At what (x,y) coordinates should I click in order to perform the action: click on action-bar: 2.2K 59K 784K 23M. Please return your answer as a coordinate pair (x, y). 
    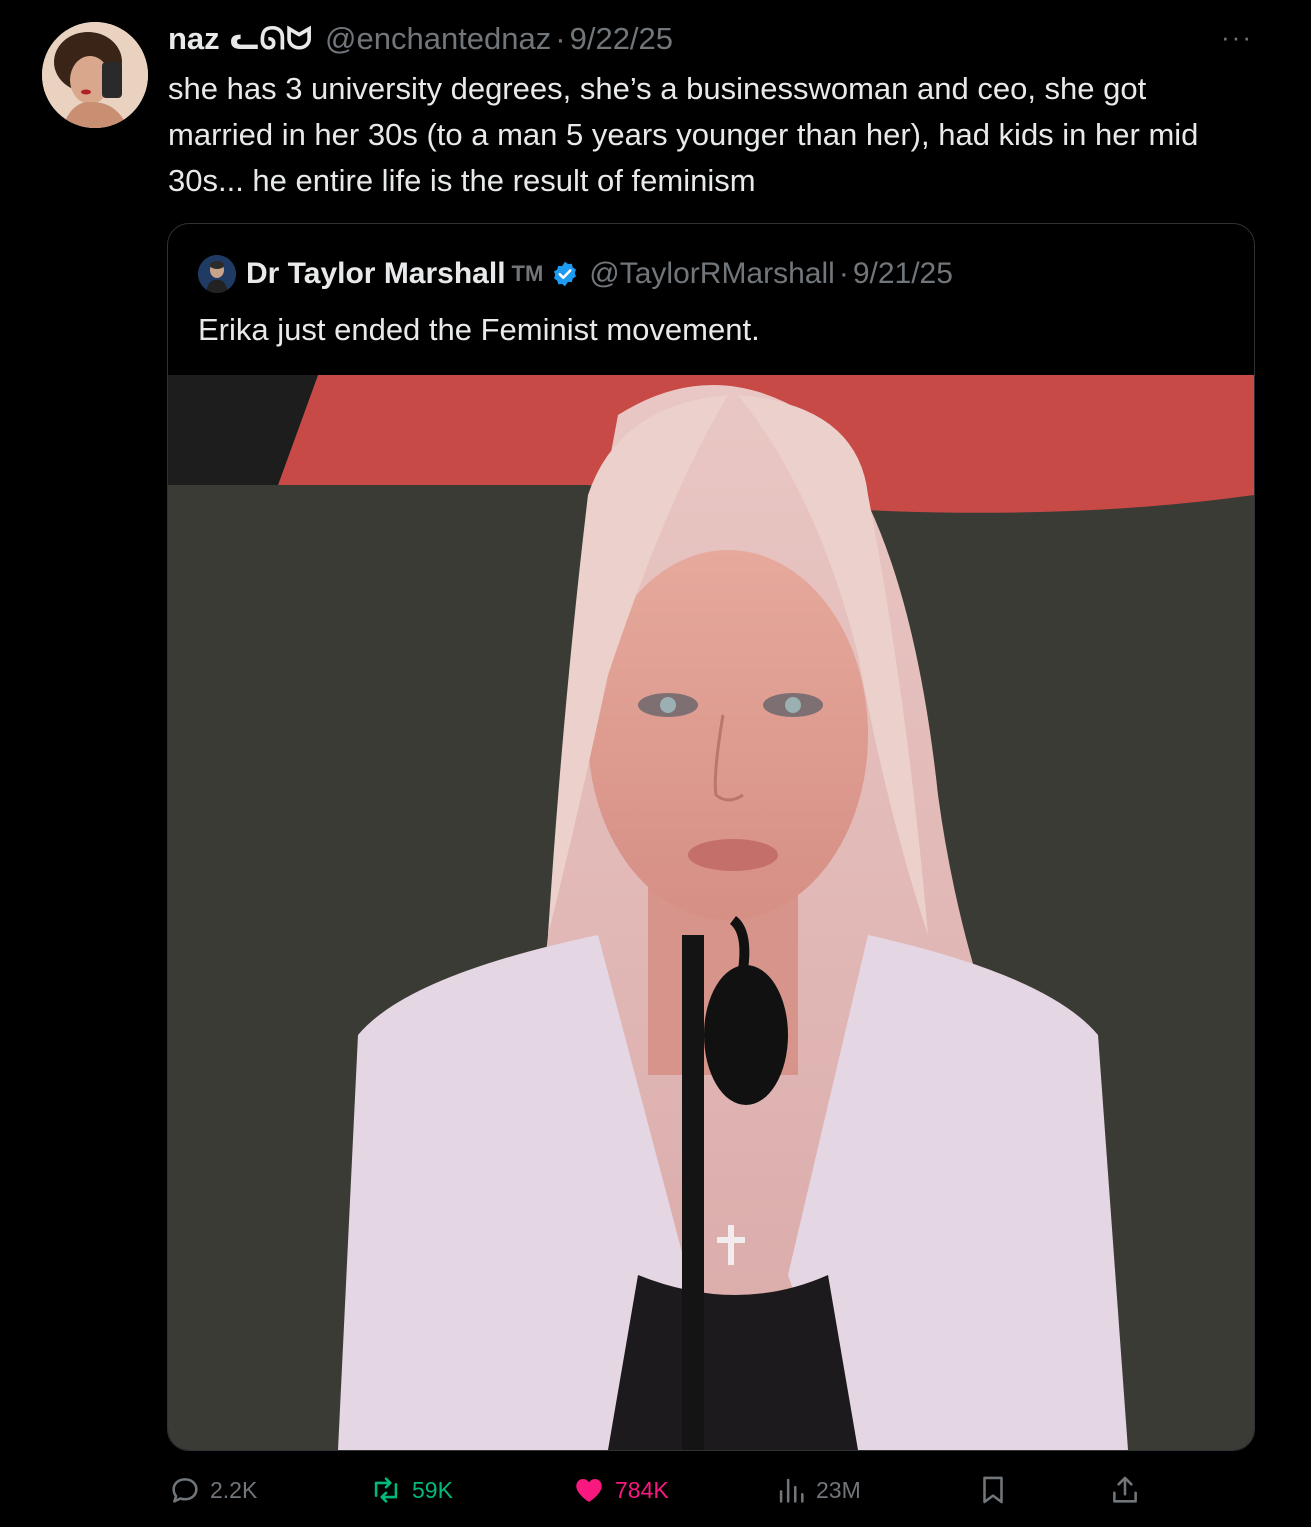
    Looking at the image, I should click on (668, 1490).